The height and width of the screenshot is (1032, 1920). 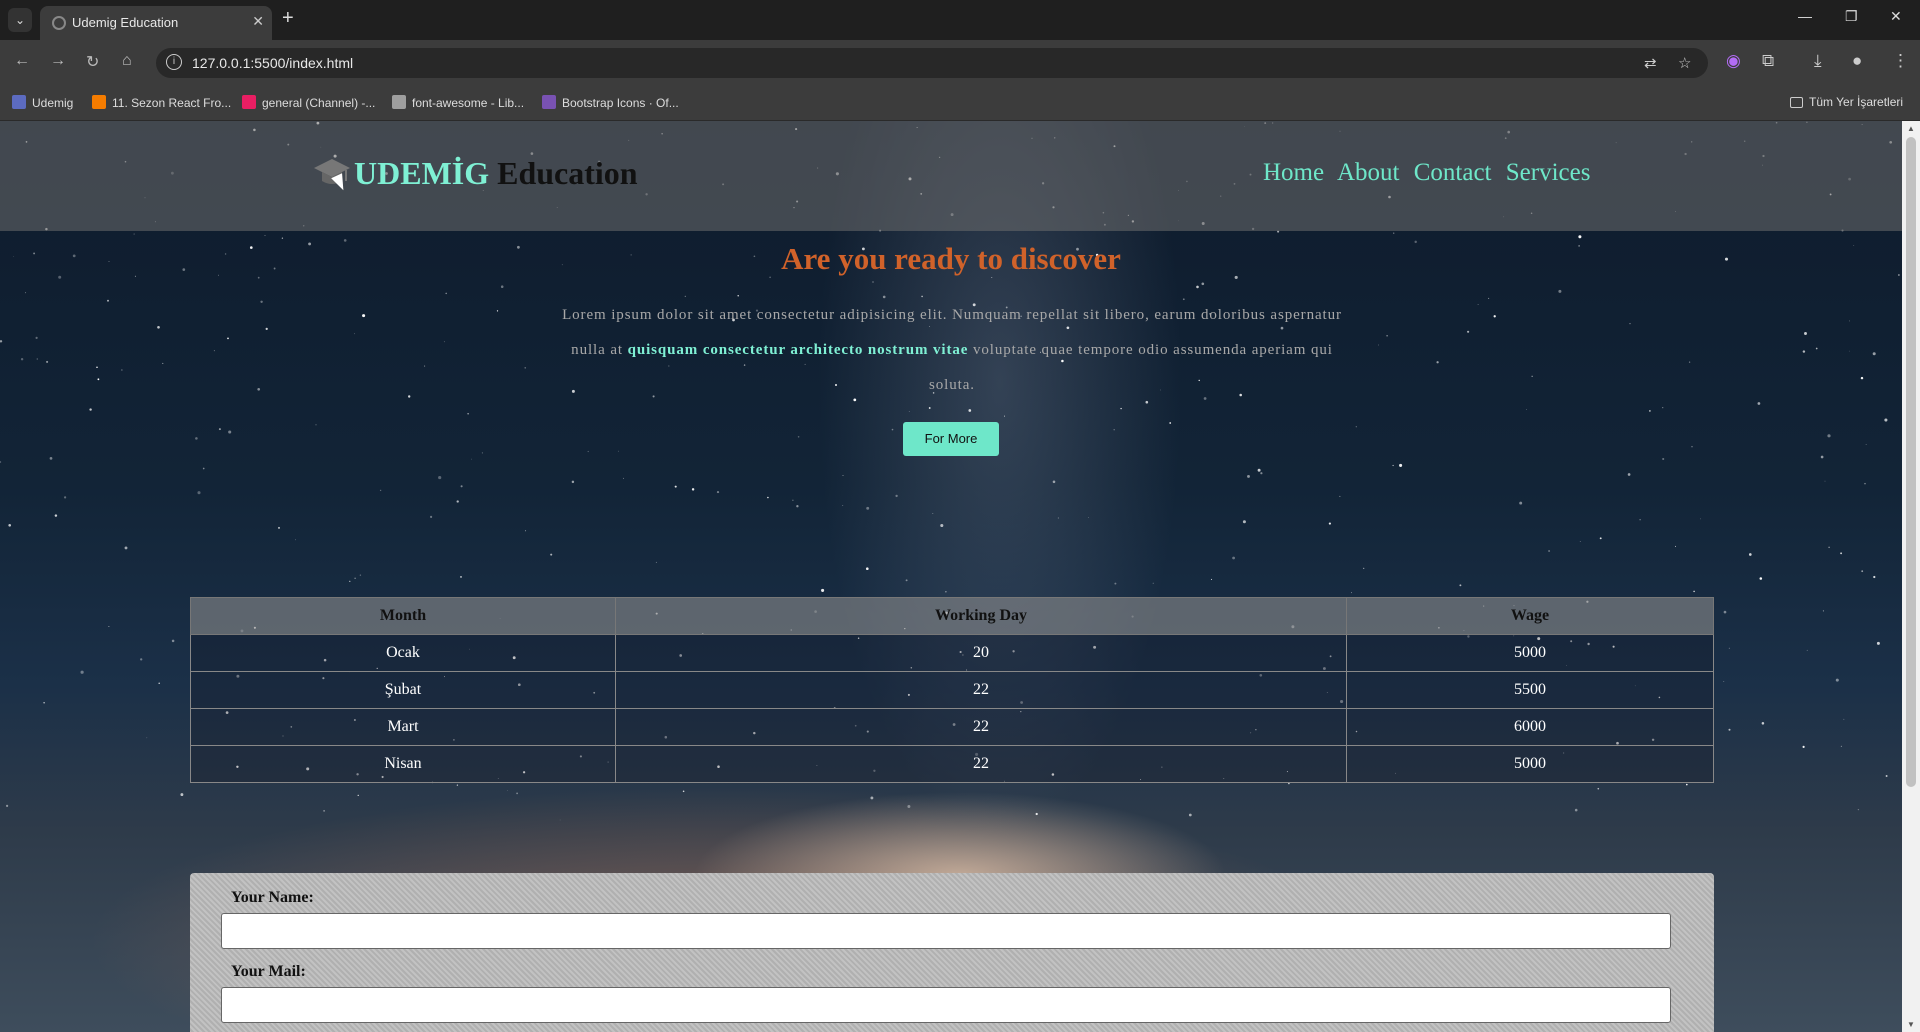 I want to click on forward-icon: →, so click(x=58, y=61).